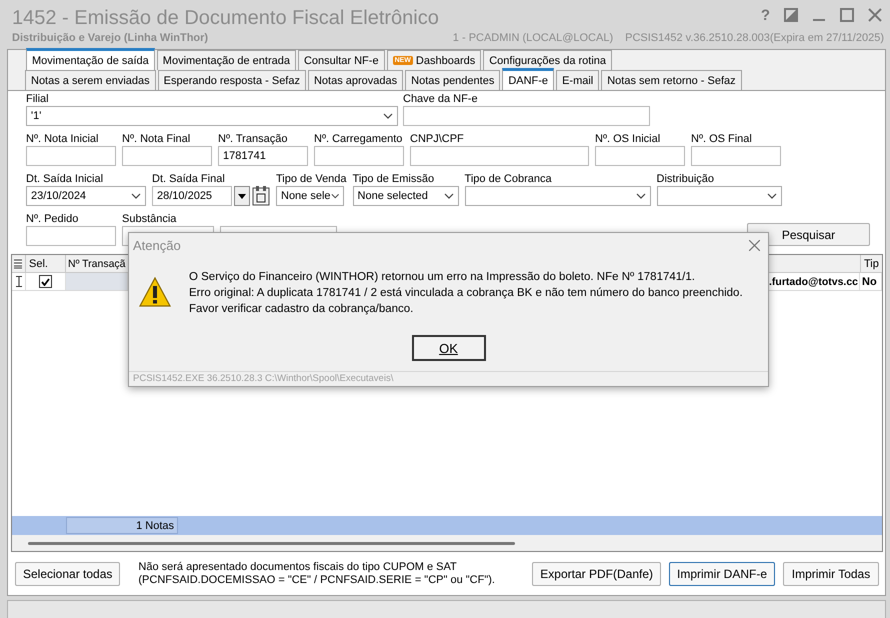 The image size is (890, 618). What do you see at coordinates (508, 179) in the screenshot?
I see `field-label: Tipo de Cobranca` at bounding box center [508, 179].